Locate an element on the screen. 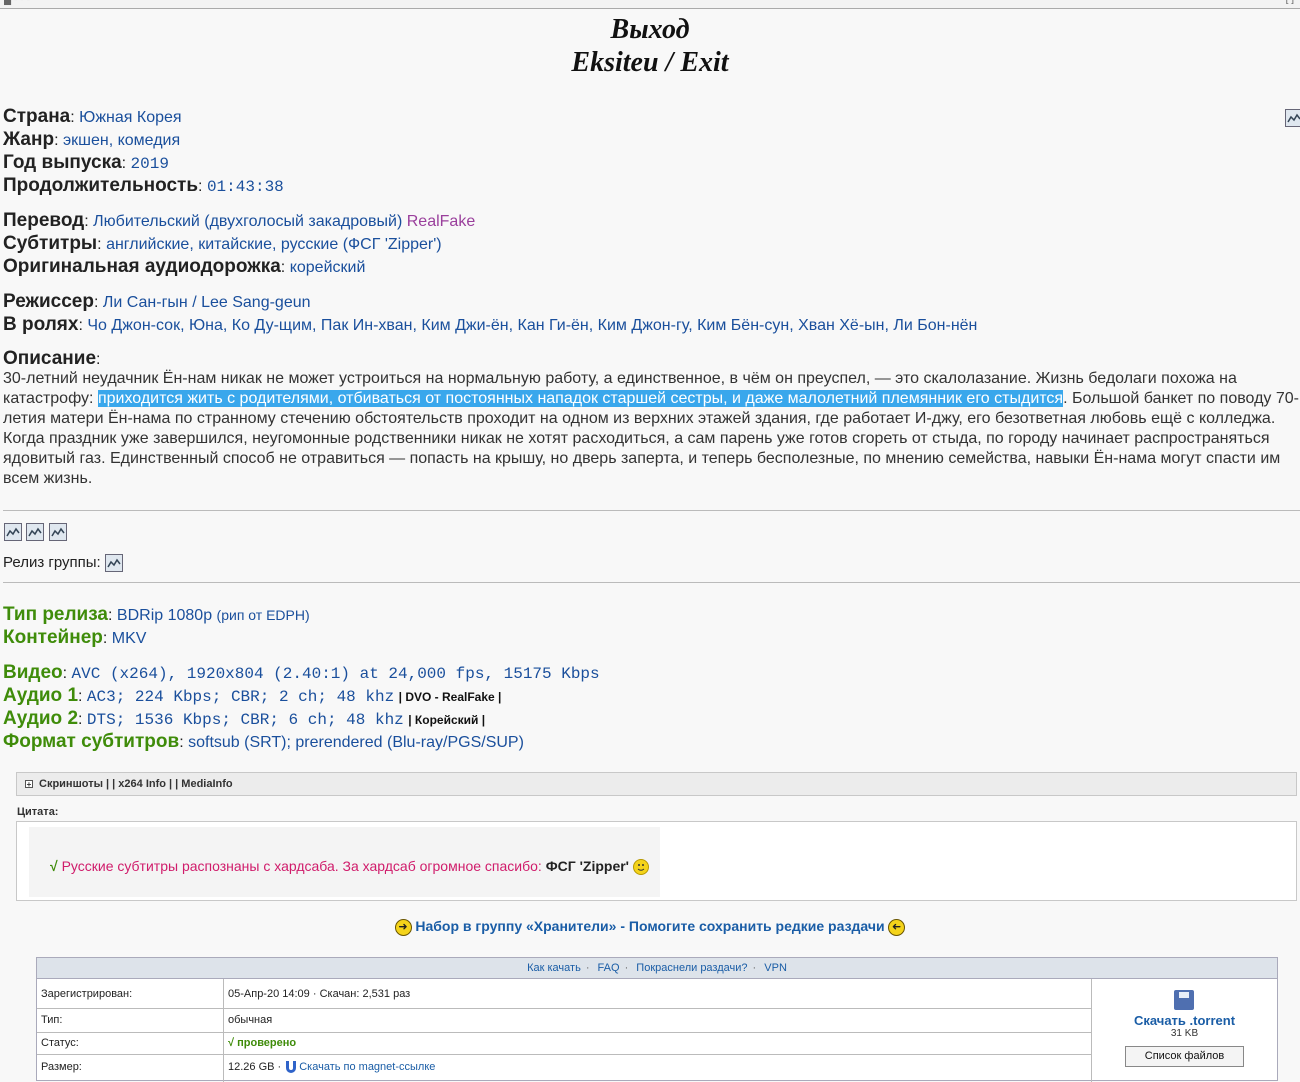 Image resolution: width=1300 pixels, height=1082 pixels. audio-original-value: корейский is located at coordinates (327, 267).